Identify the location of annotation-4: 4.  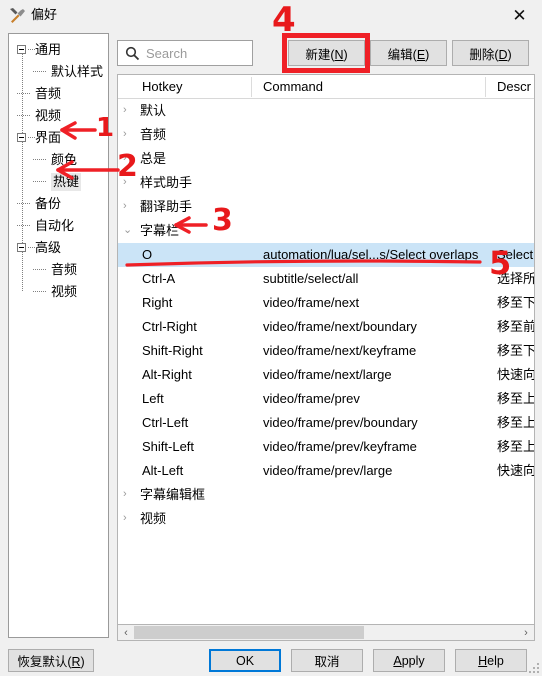
(284, 20).